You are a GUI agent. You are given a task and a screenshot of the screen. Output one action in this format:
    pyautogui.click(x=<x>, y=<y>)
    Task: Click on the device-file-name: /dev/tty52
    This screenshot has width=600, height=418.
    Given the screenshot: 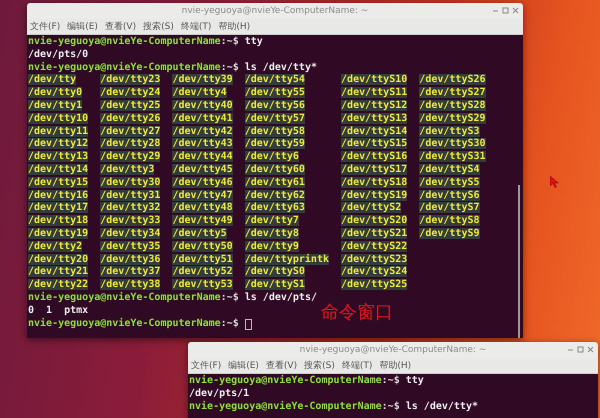 What is the action you would take?
    pyautogui.click(x=202, y=272)
    